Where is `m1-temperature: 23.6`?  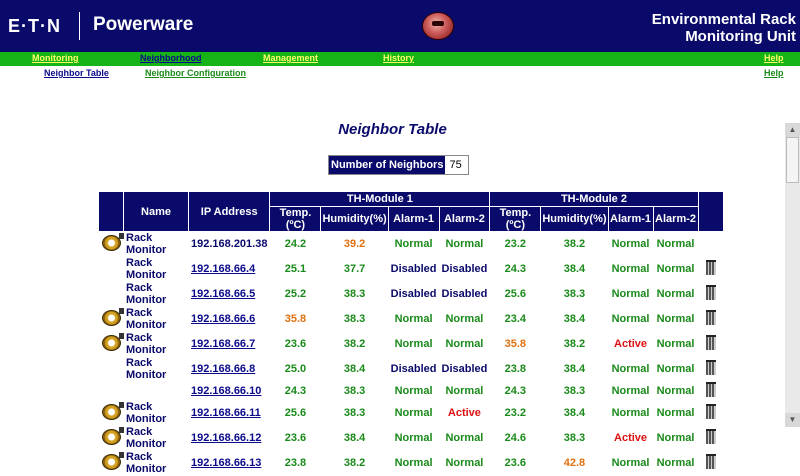 m1-temperature: 23.6 is located at coordinates (295, 344).